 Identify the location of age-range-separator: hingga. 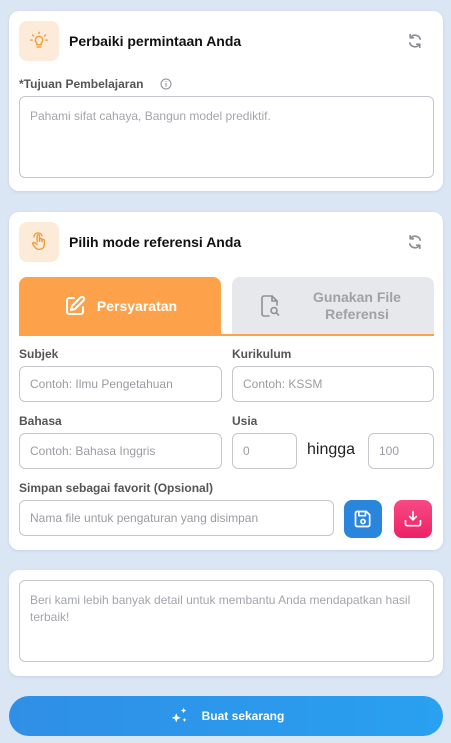
(331, 449).